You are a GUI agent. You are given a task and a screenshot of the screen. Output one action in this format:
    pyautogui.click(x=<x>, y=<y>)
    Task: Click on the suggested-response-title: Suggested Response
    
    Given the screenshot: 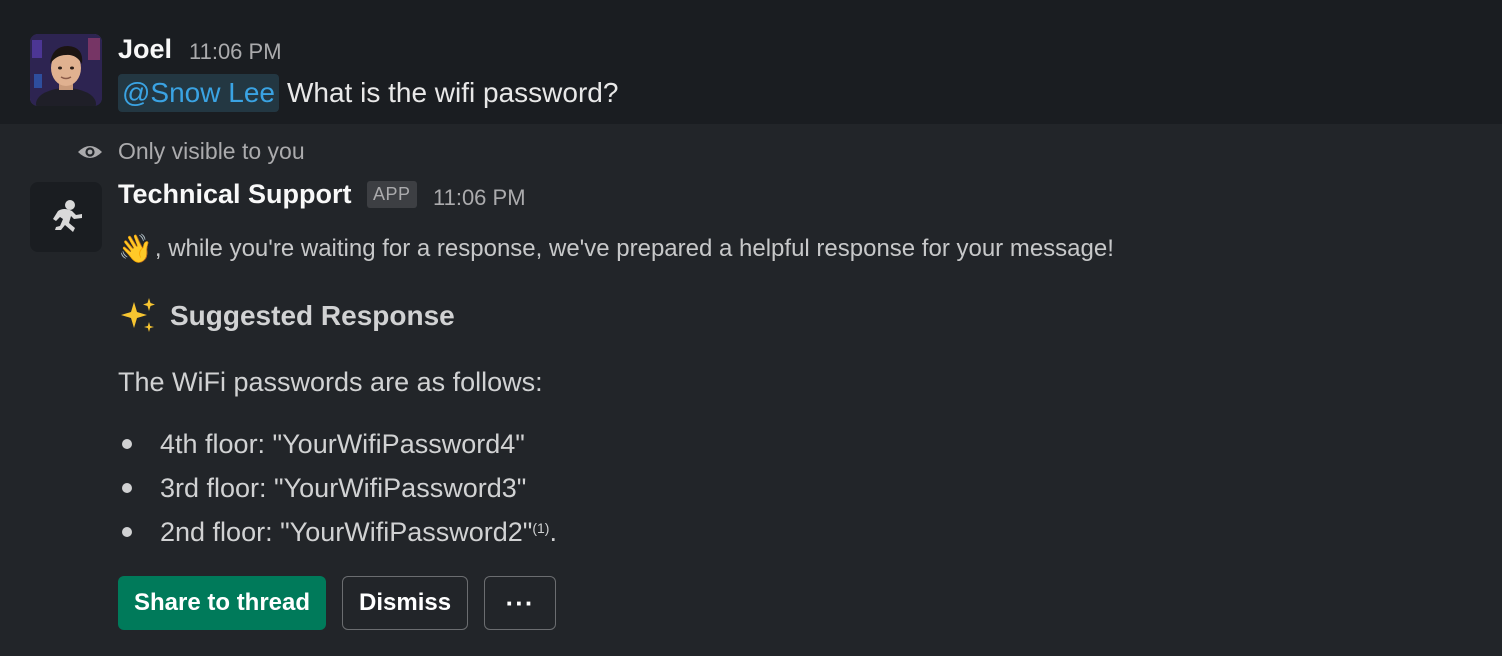 What is the action you would take?
    pyautogui.click(x=312, y=315)
    